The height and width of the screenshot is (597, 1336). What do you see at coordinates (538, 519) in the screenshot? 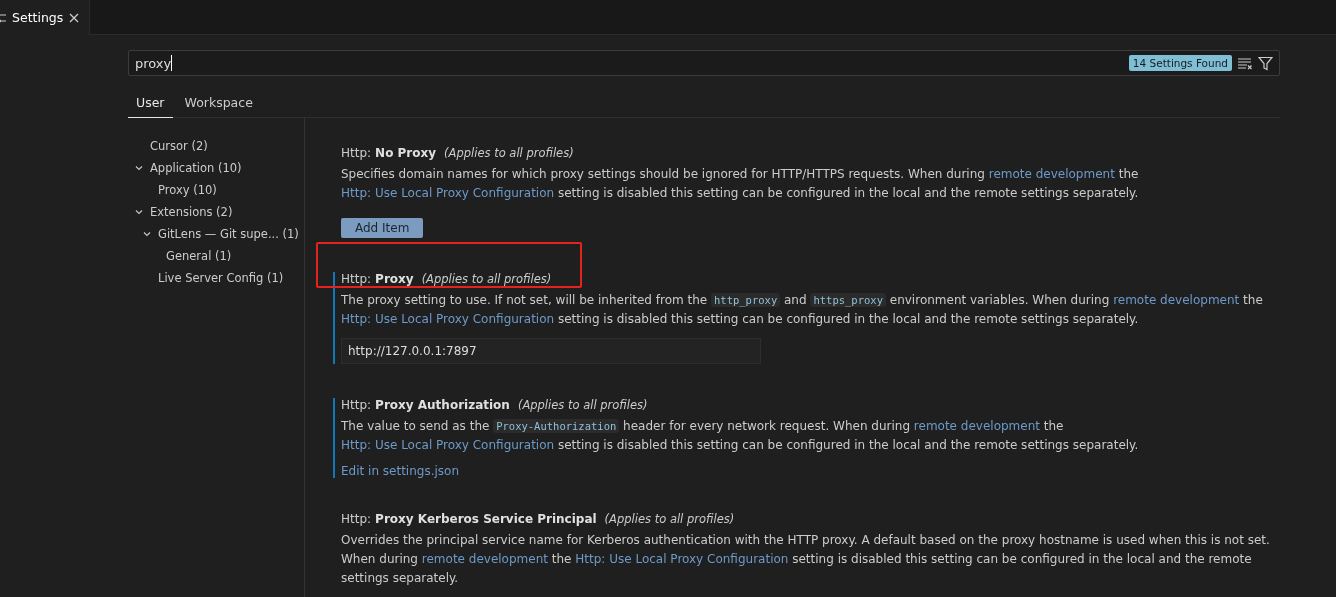
I see `setting-title: Http: Proxy Kerberos Service Principal (Applies to all profiles)` at bounding box center [538, 519].